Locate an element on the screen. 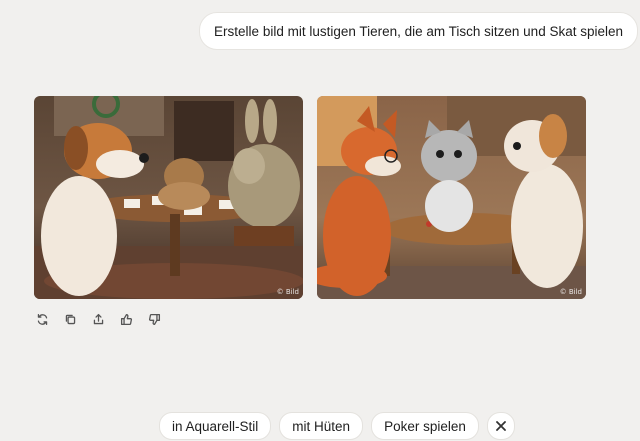 This screenshot has width=640, height=441. close-icon is located at coordinates (500, 426).